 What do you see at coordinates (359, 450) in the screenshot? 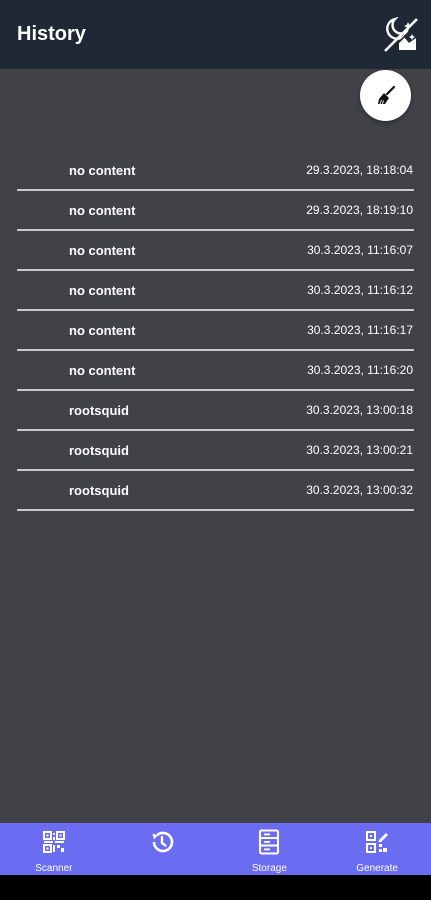
I see `history-row-timestamp: 30.3.2023, 13:00:21` at bounding box center [359, 450].